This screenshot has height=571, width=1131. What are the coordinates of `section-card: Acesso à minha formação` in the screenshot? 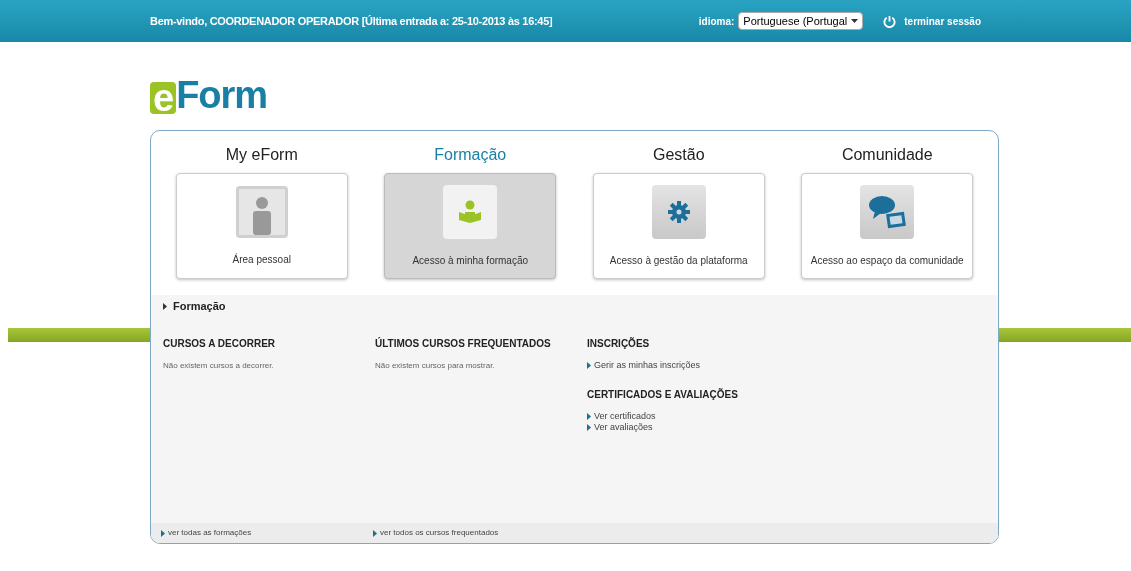 It's located at (470, 226).